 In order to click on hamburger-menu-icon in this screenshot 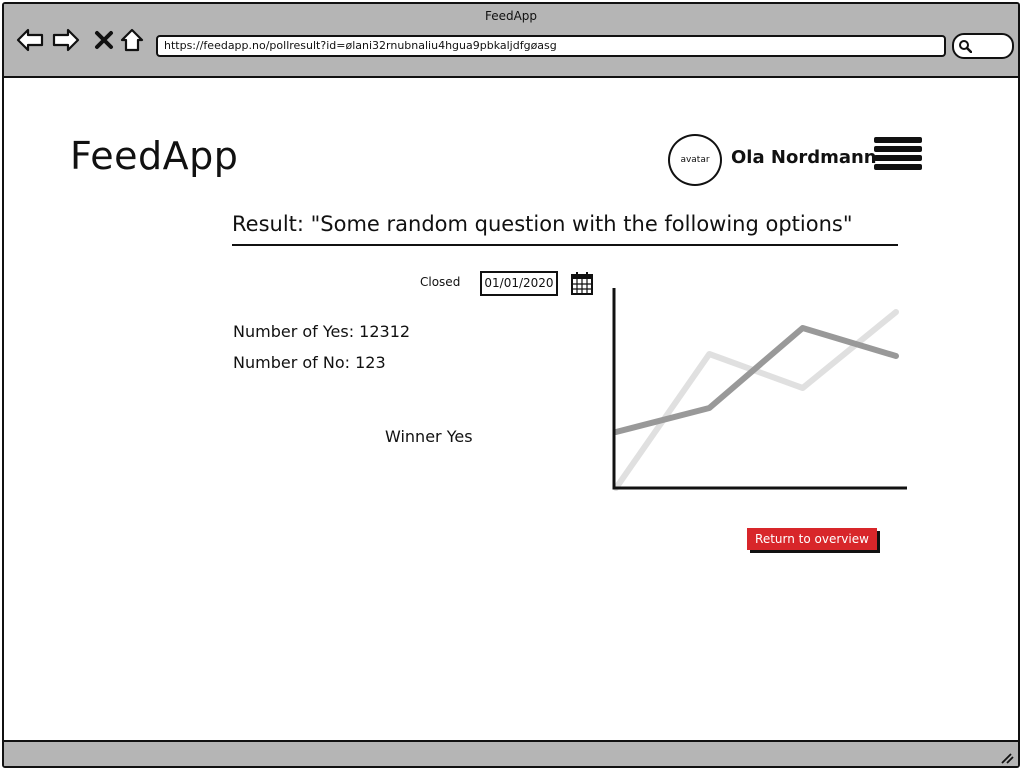, I will do `click(898, 157)`.